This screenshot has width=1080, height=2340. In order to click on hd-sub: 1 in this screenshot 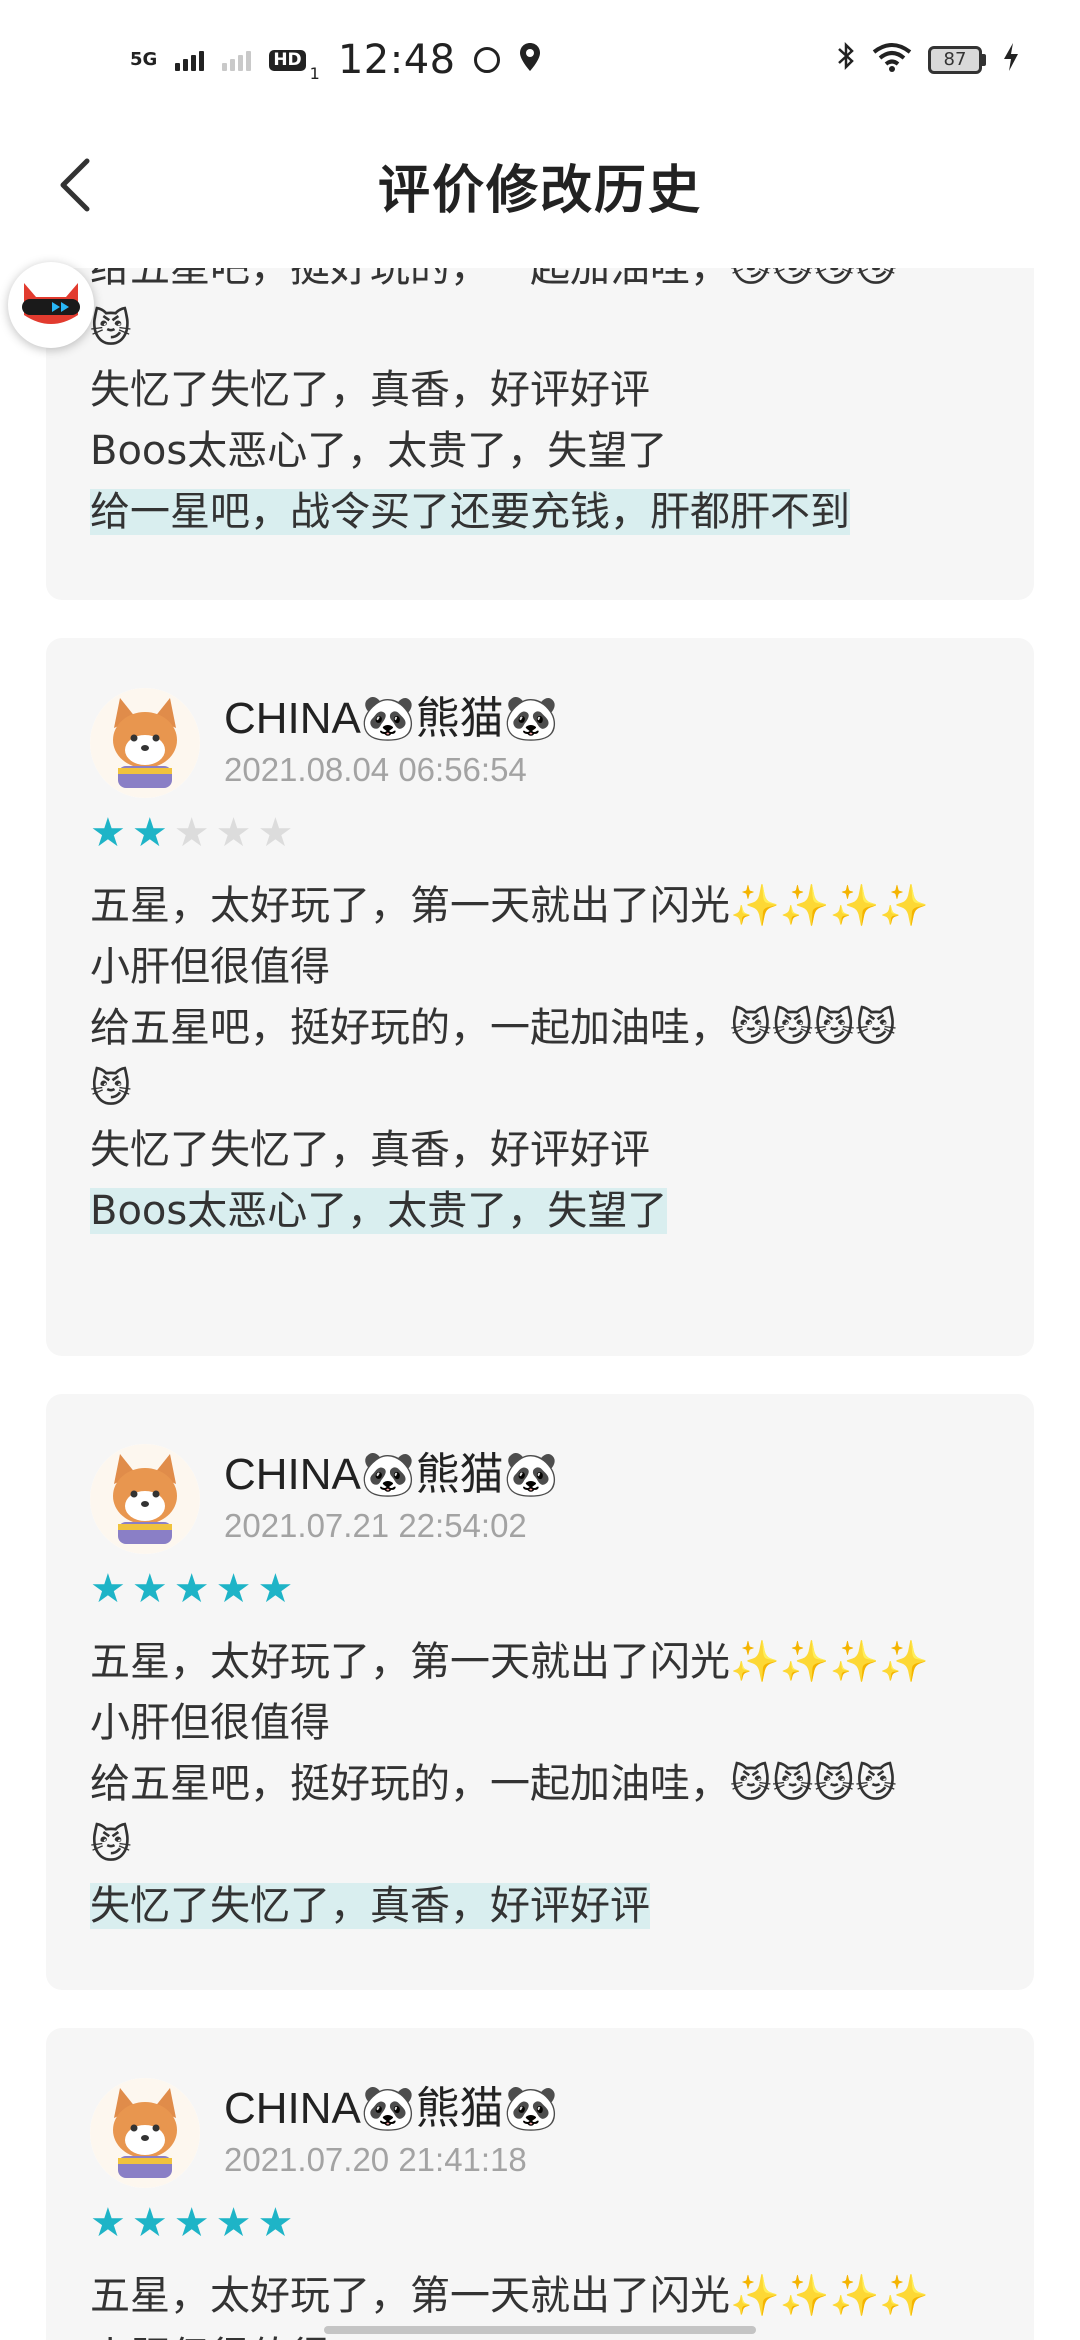, I will do `click(314, 73)`.